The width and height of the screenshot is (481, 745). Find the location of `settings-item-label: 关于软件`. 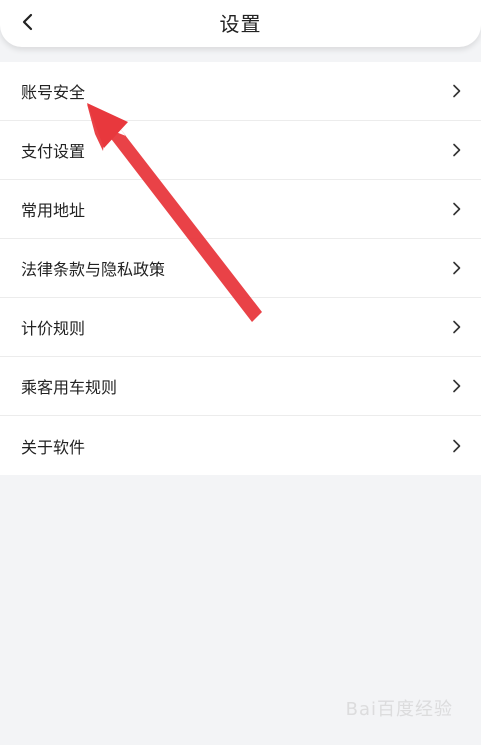

settings-item-label: 关于软件 is located at coordinates (53, 447).